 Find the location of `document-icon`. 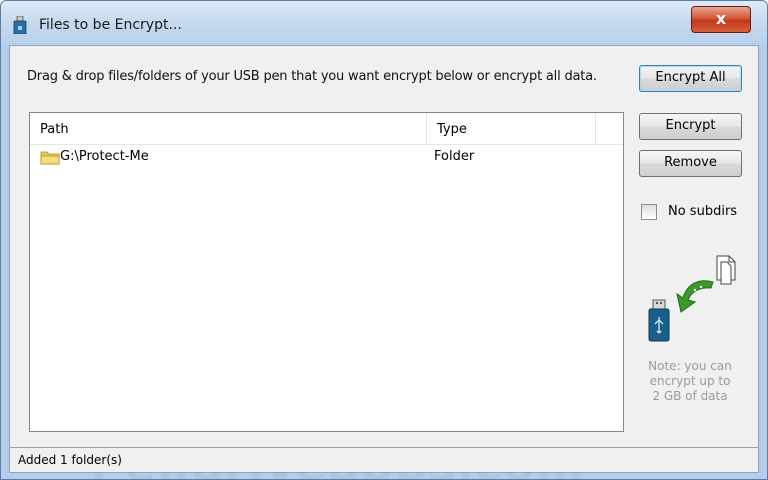

document-icon is located at coordinates (726, 270).